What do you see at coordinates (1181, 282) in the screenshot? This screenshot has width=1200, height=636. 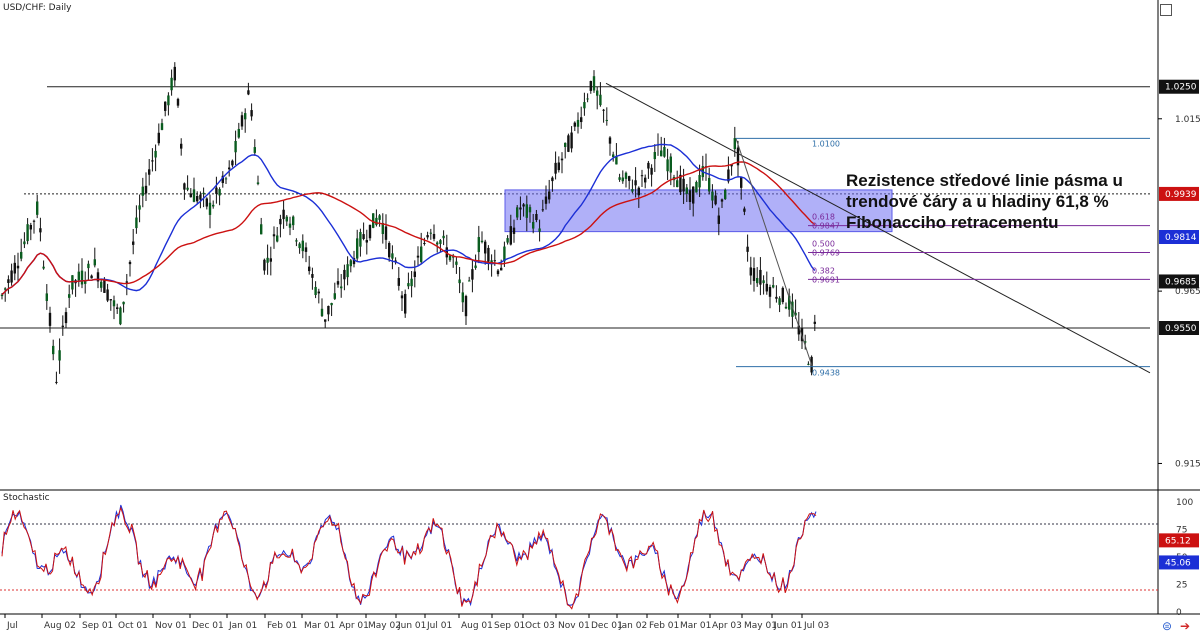 I see `price-tag-label: 0.9685` at bounding box center [1181, 282].